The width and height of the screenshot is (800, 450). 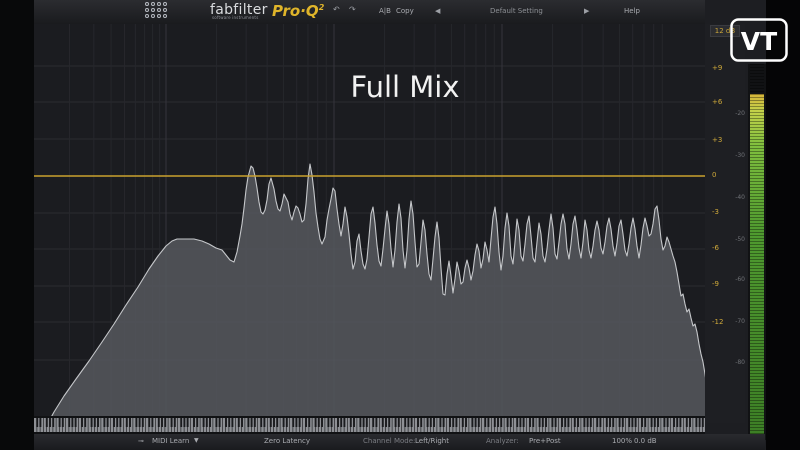 I want to click on analyzer-value: Pre+Post, so click(x=545, y=441).